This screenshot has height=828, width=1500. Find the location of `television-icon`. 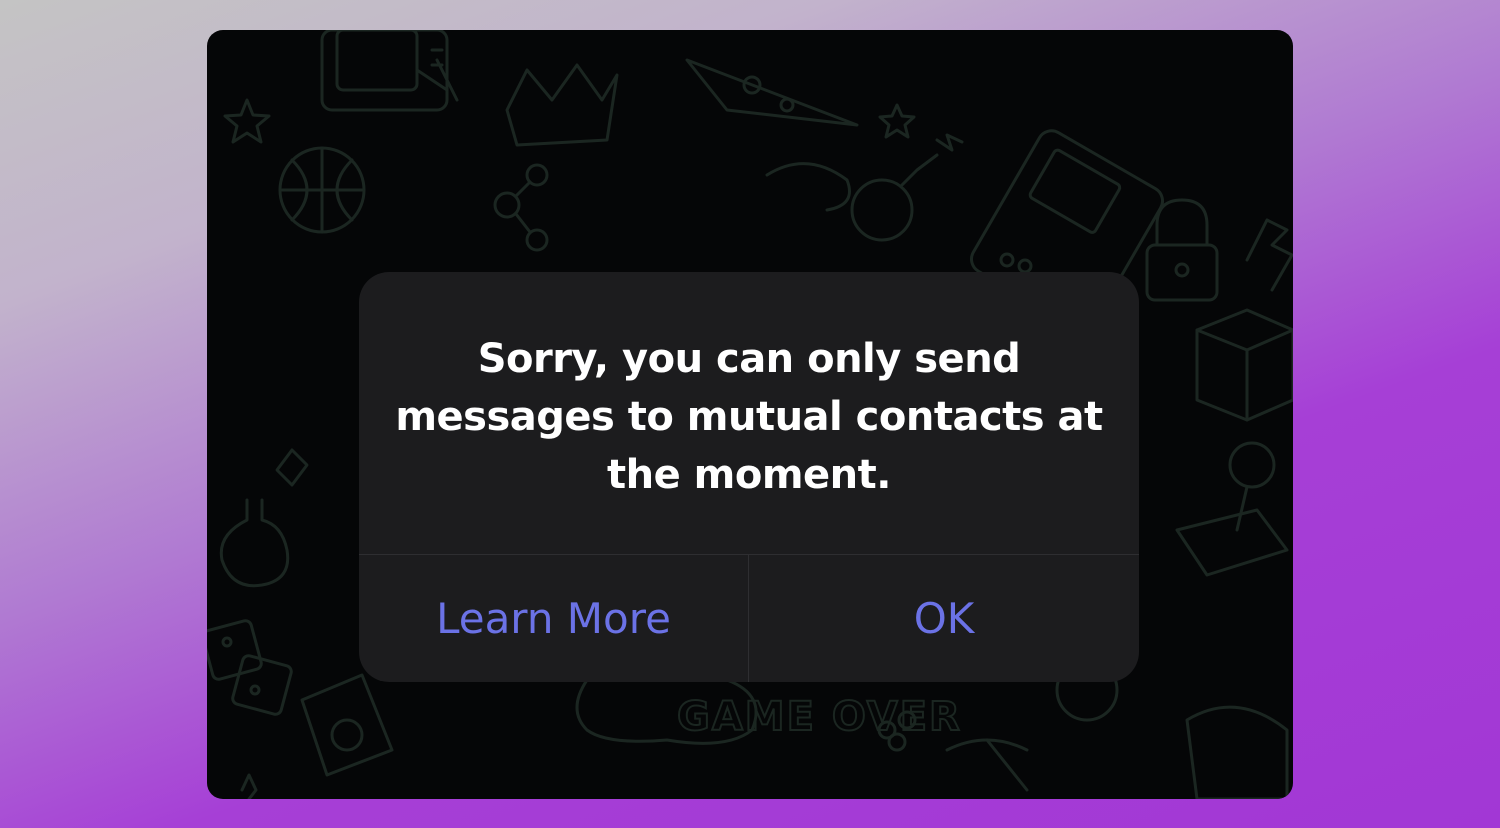

television-icon is located at coordinates (384, 71).